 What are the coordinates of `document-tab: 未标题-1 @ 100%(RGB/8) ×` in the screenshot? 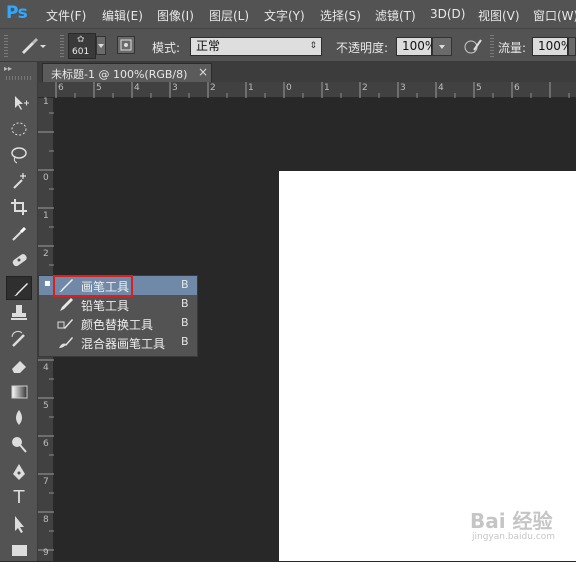 It's located at (127, 72).